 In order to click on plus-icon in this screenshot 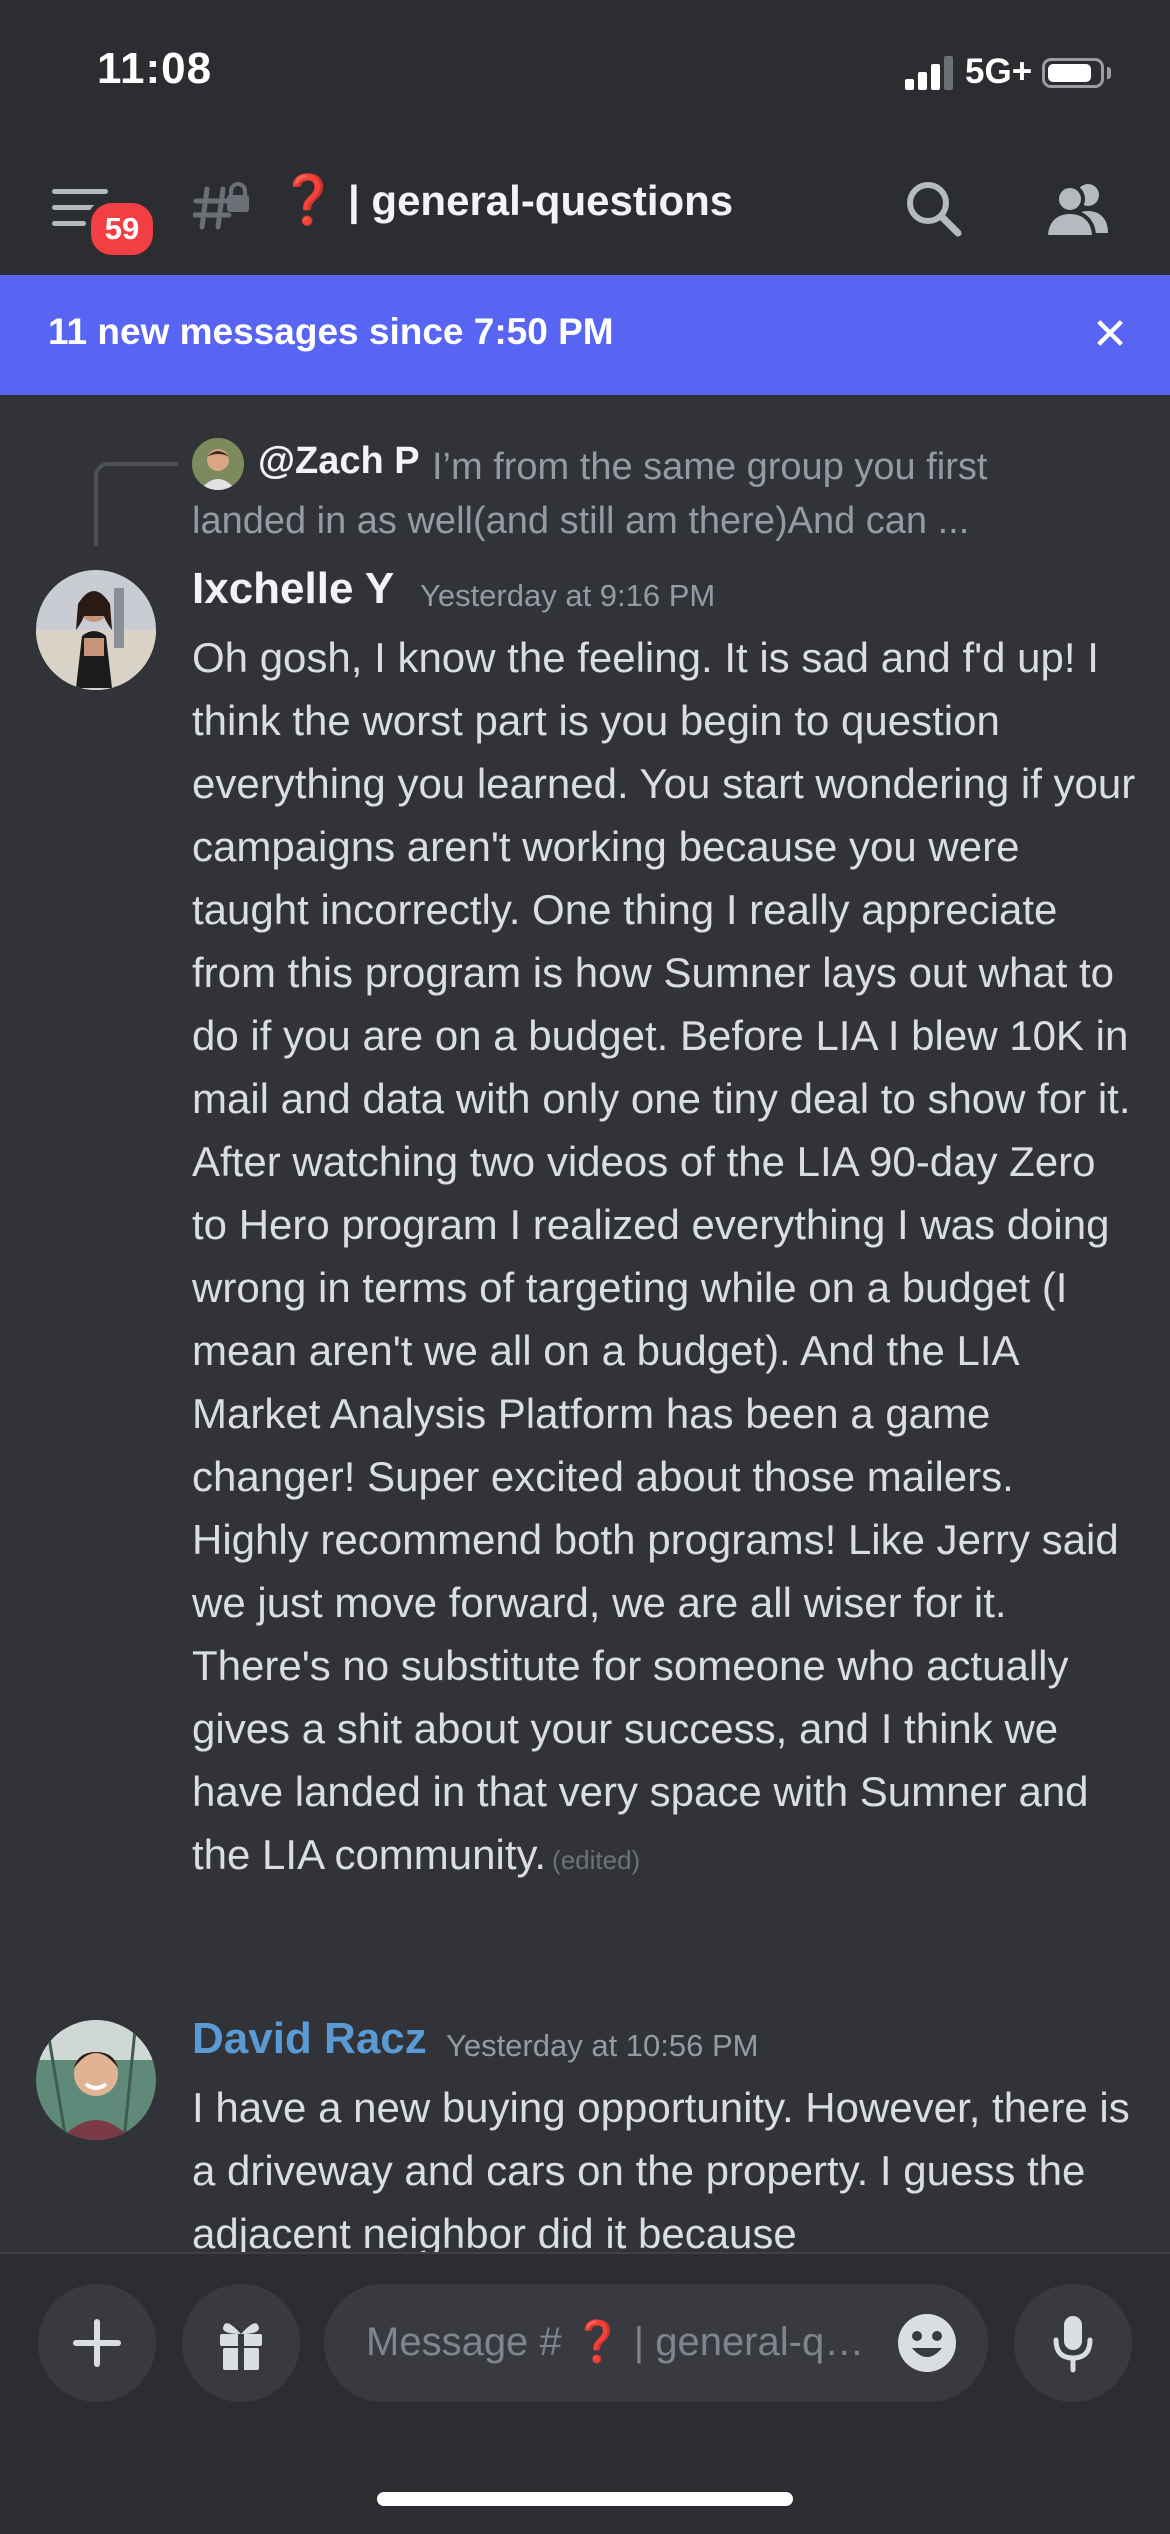, I will do `click(97, 2343)`.